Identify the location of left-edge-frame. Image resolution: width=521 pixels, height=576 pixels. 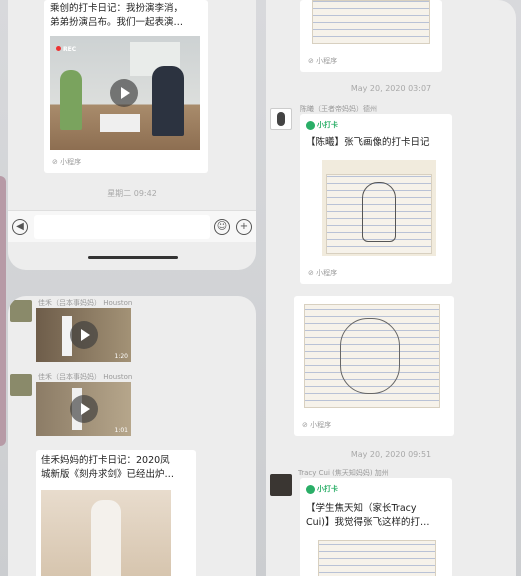
(3, 311).